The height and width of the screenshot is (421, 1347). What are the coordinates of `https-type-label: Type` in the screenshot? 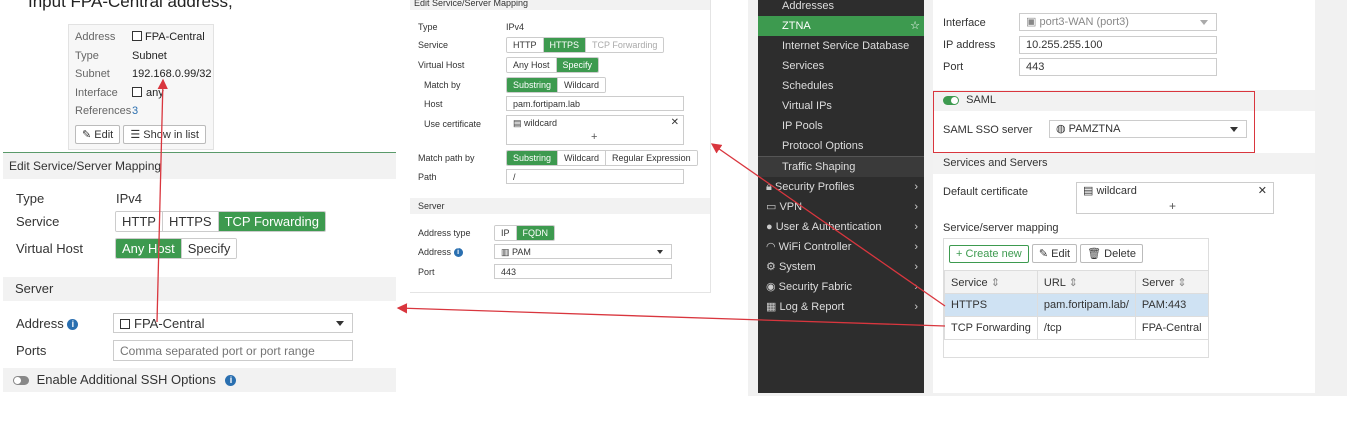 It's located at (428, 27).